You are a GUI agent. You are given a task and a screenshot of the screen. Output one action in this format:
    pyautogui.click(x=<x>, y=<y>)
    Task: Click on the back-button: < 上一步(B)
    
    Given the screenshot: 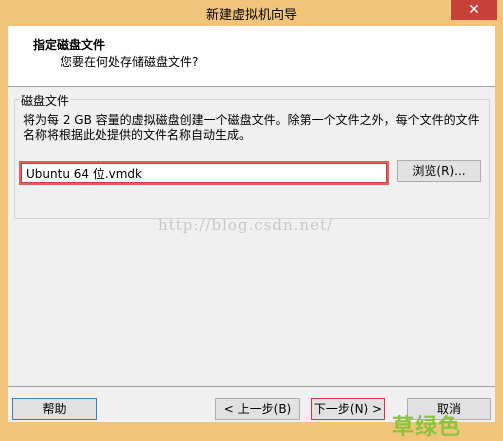 What is the action you would take?
    pyautogui.click(x=257, y=409)
    